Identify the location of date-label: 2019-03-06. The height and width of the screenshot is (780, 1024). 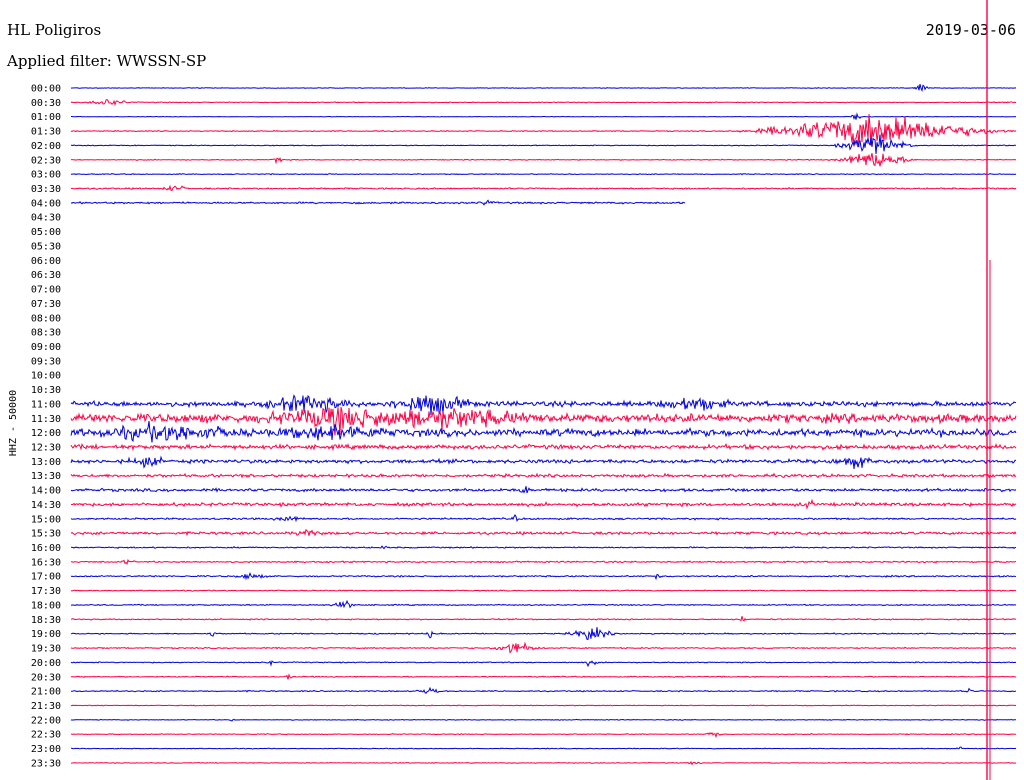
(971, 30).